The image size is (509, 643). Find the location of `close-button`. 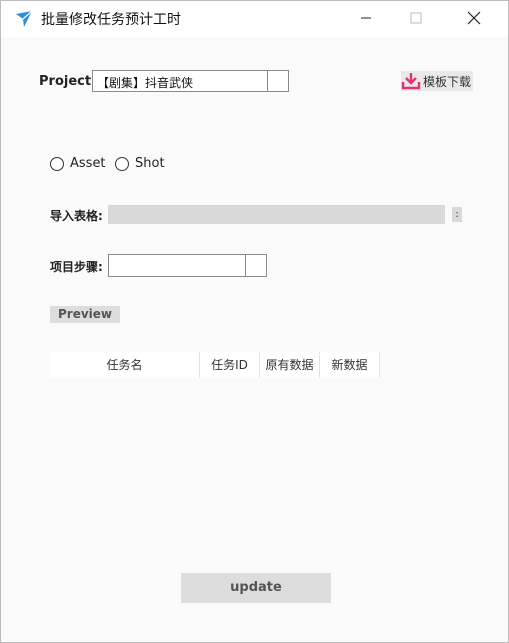

close-button is located at coordinates (474, 18).